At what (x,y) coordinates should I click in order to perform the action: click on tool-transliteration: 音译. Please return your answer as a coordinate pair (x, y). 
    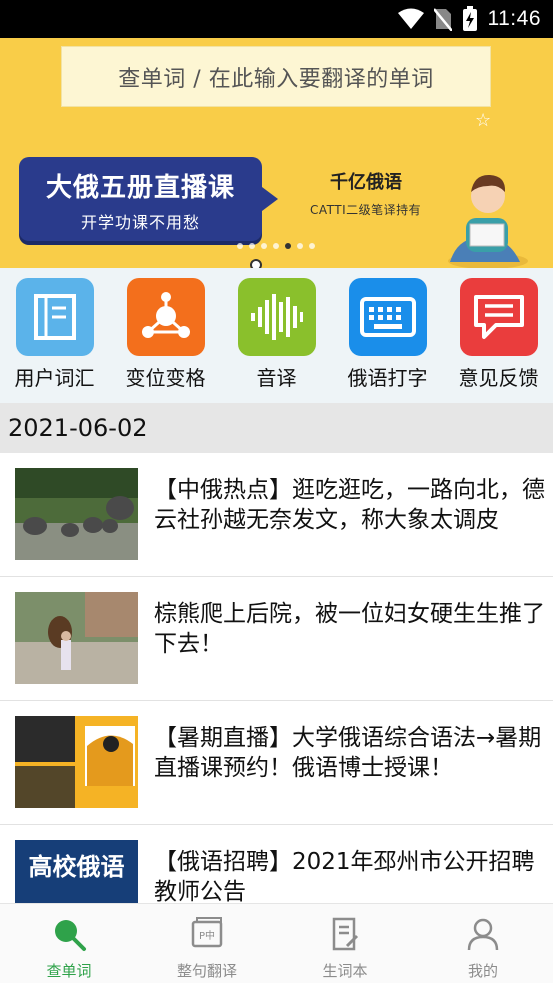
    Looking at the image, I should click on (276, 338).